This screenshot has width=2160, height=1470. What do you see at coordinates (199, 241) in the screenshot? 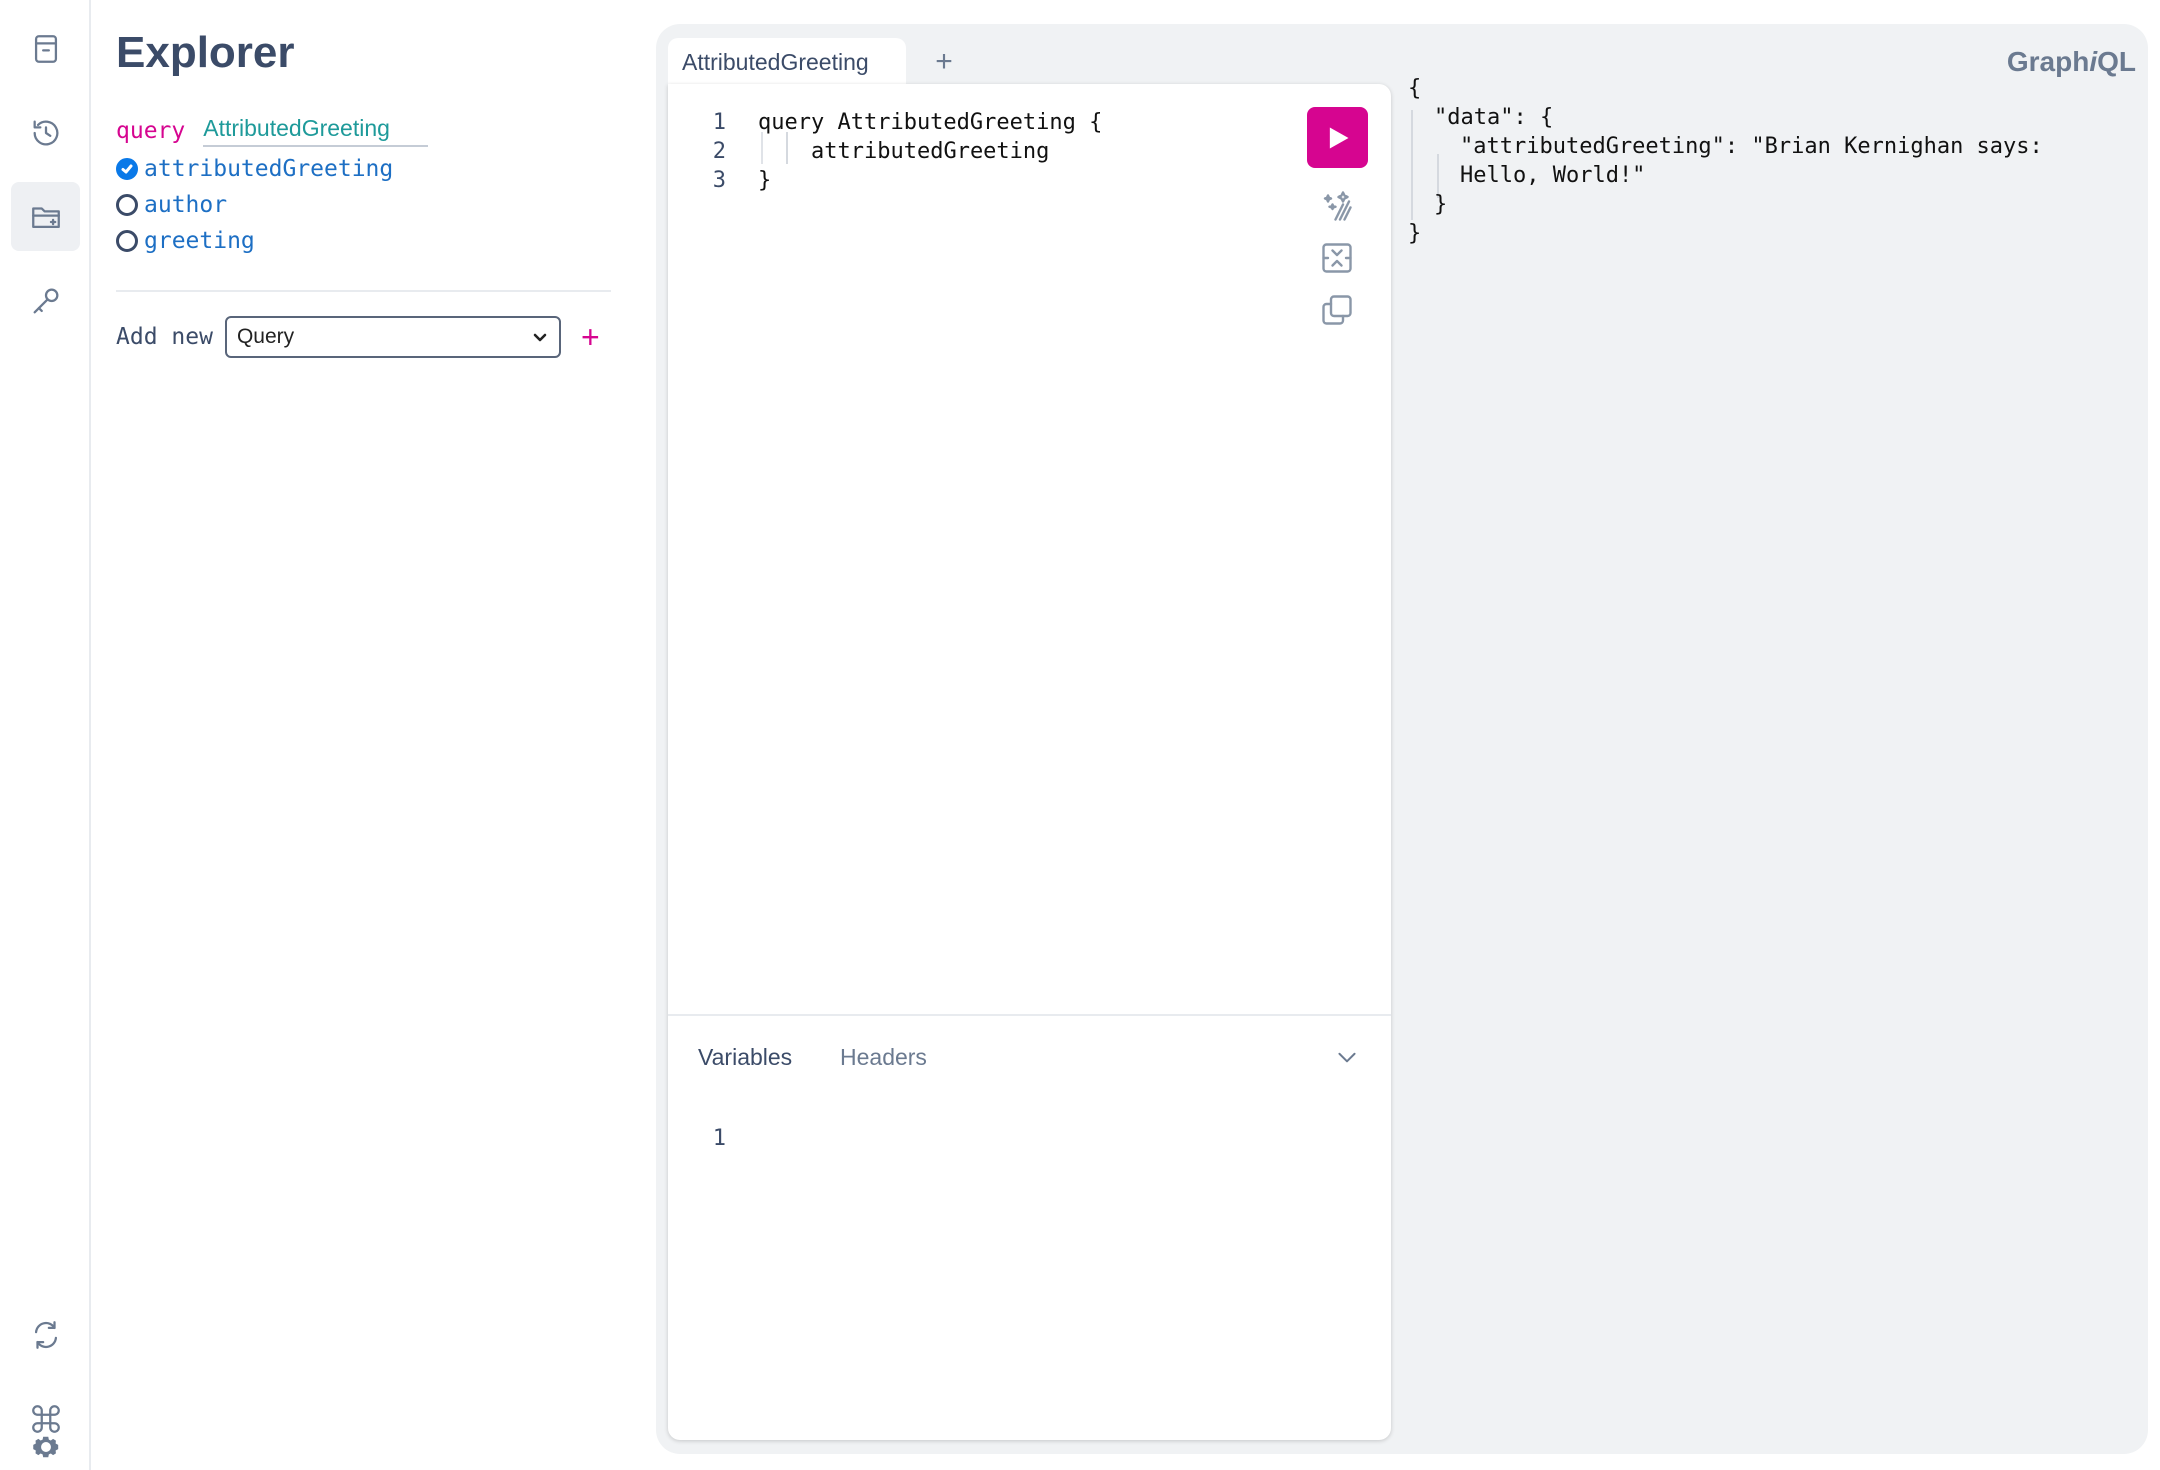
I see `field-name: greeting` at bounding box center [199, 241].